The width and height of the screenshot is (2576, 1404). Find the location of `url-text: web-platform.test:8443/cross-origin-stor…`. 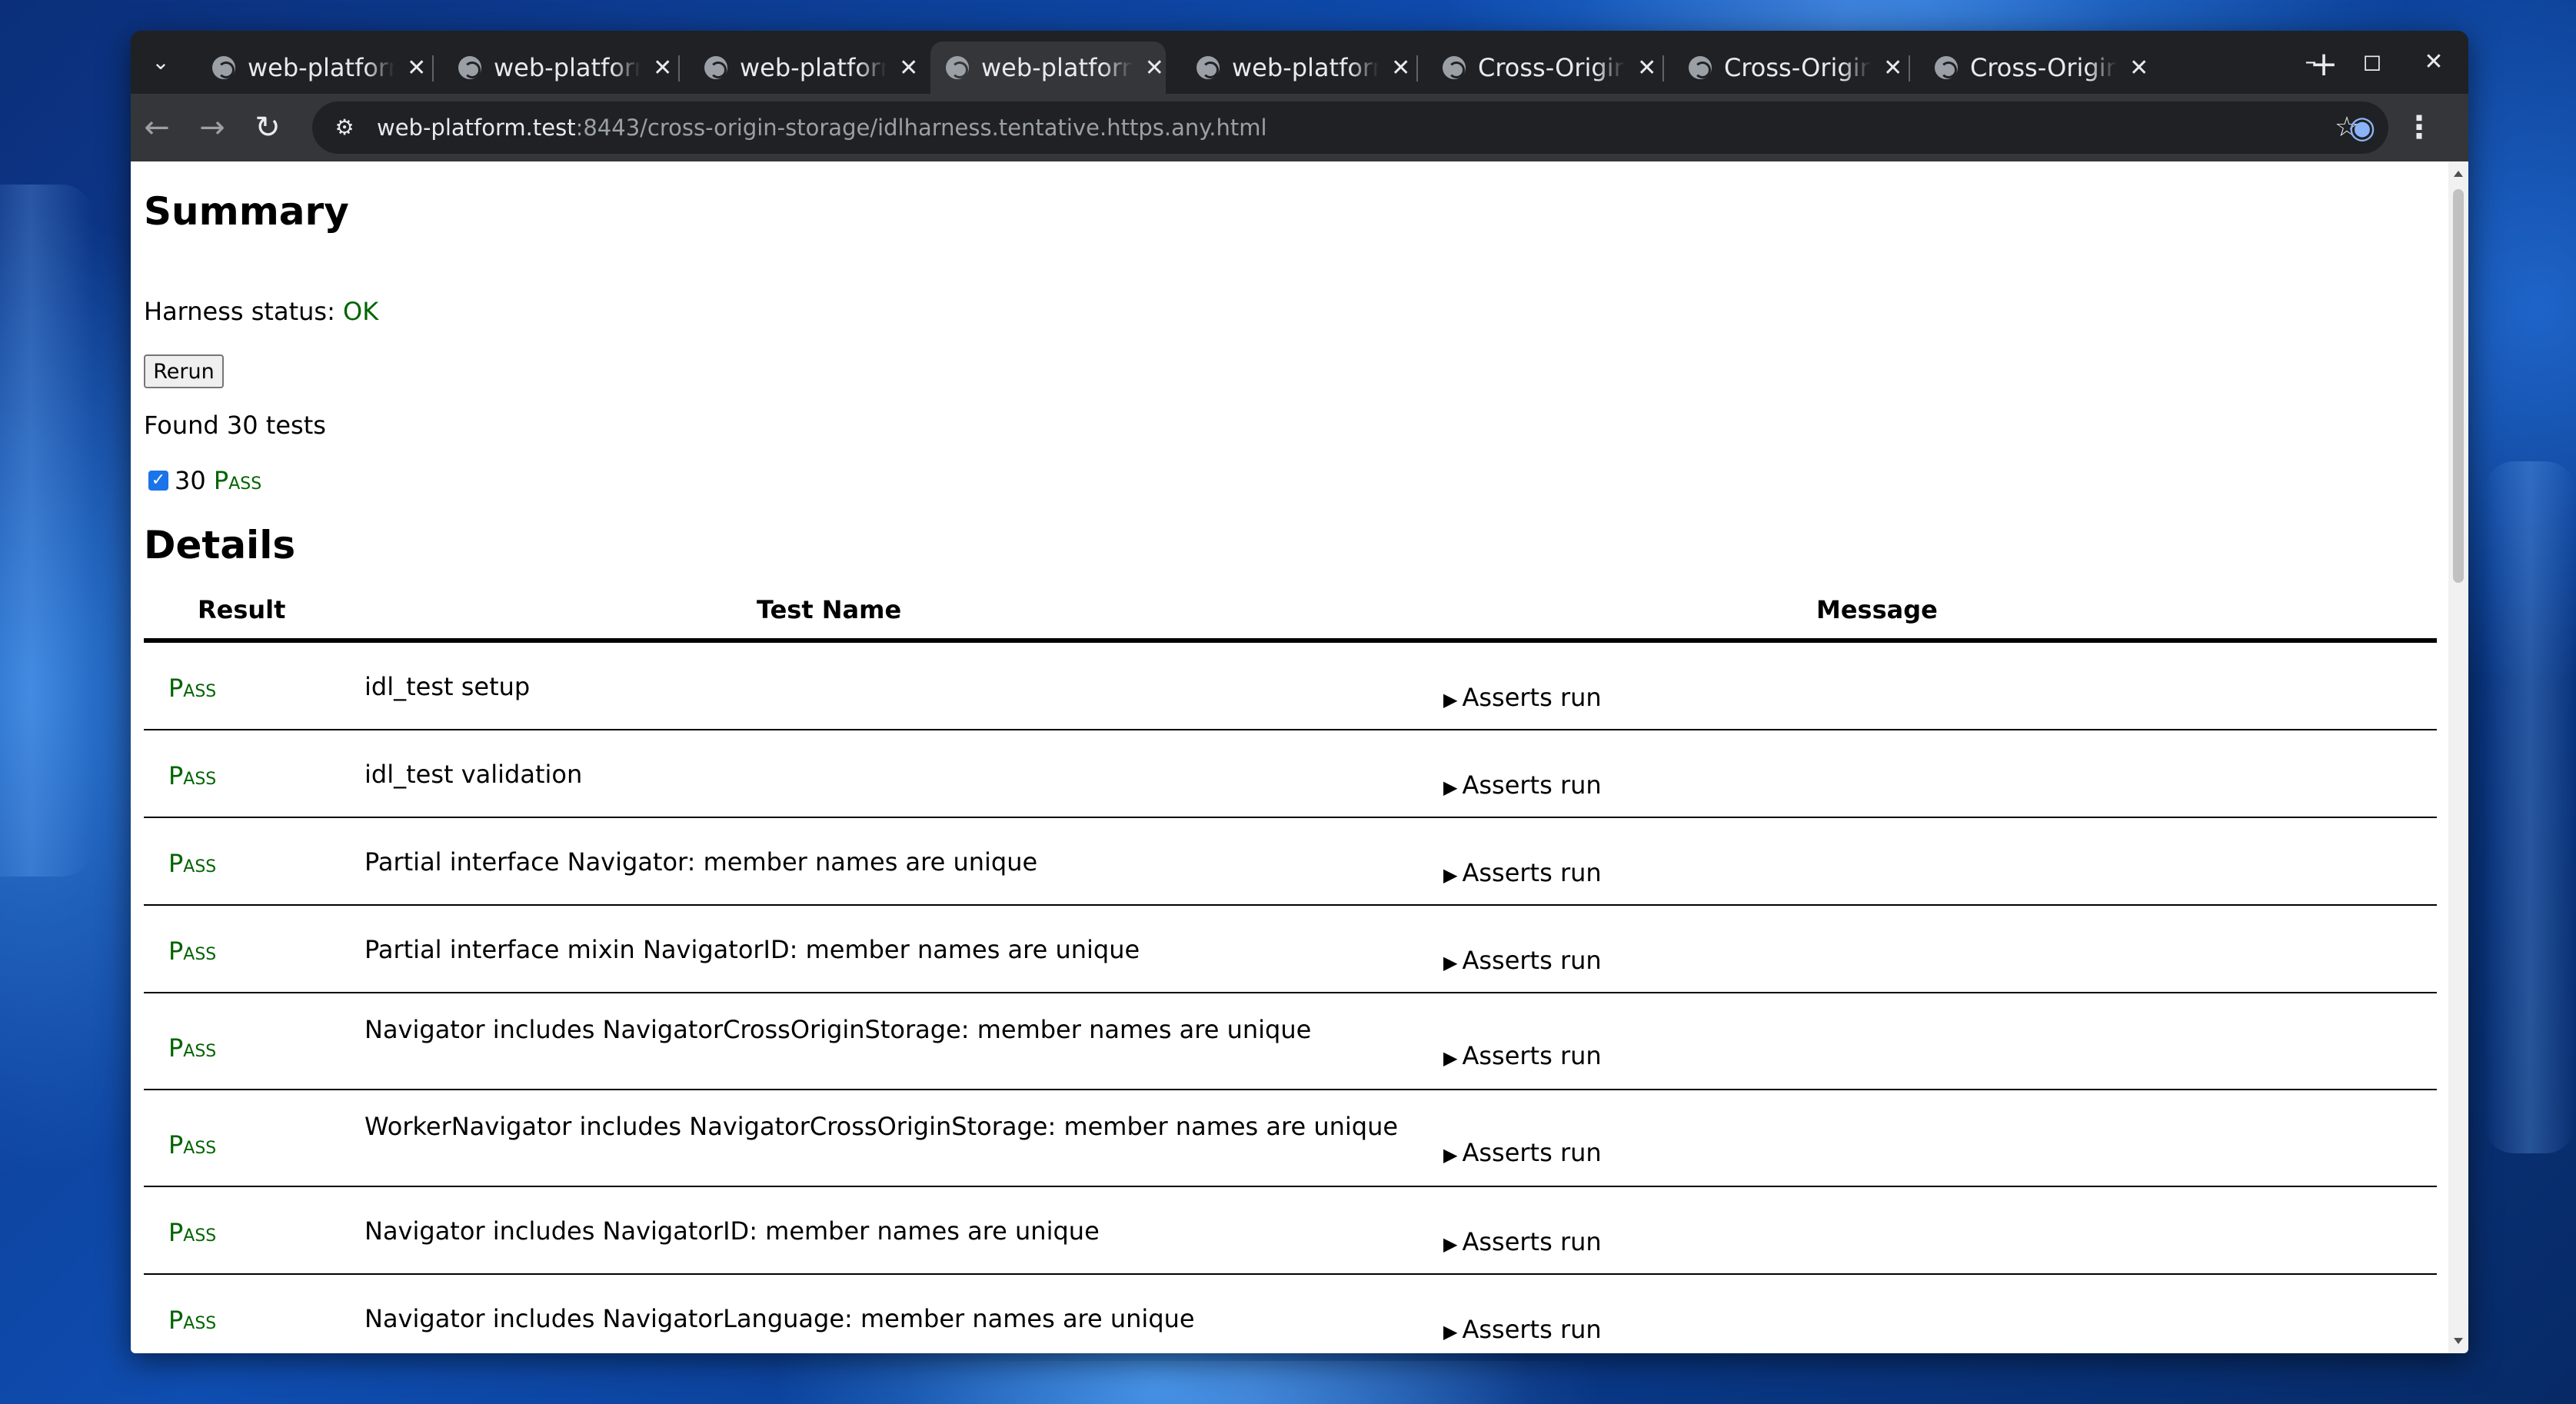

url-text: web-platform.test:8443/cross-origin-stor… is located at coordinates (822, 127).